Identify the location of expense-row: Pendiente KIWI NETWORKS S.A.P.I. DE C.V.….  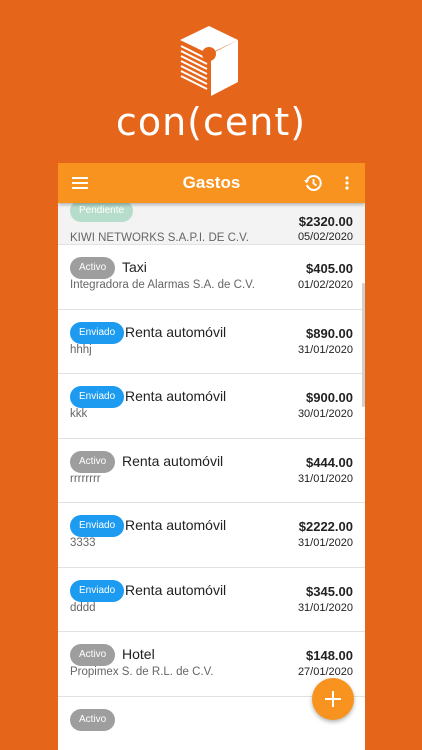
(211, 224).